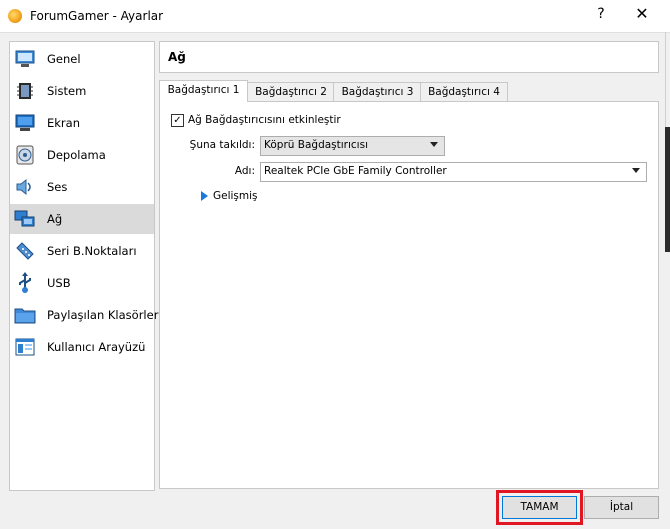 This screenshot has width=670, height=529. I want to click on name-label: Adı:, so click(244, 171).